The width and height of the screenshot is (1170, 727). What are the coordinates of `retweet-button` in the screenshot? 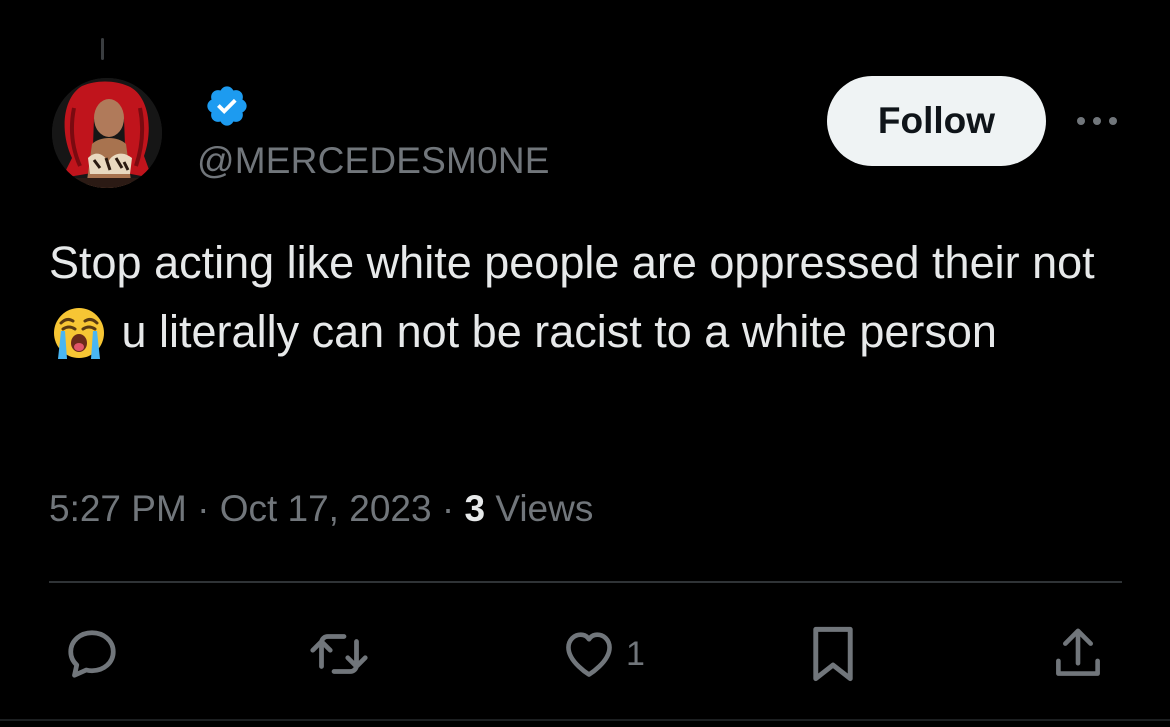 It's located at (339, 654).